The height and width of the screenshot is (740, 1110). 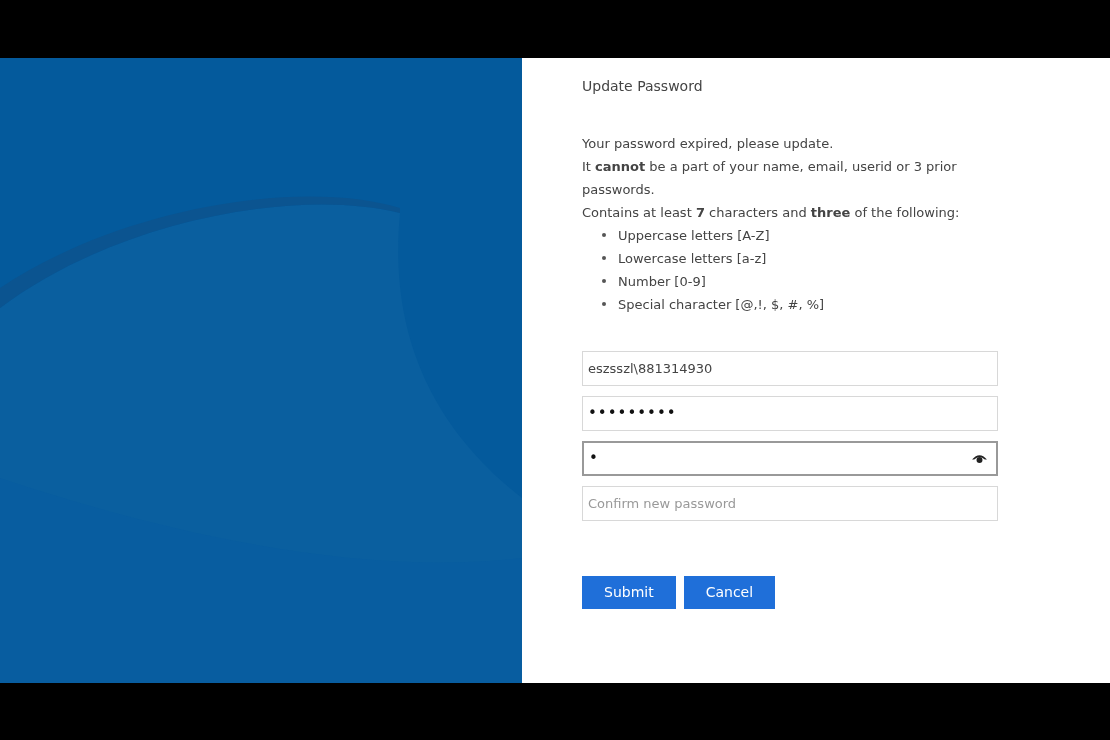 I want to click on input-field: Confirm new password, so click(x=790, y=503).